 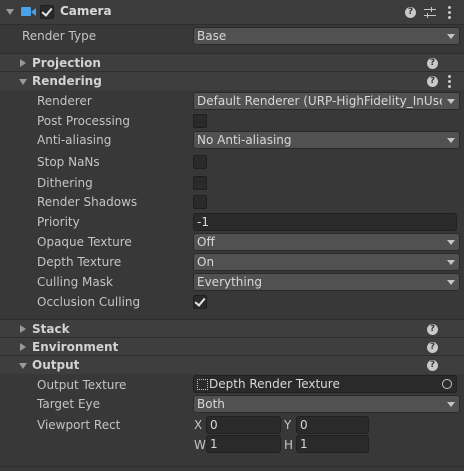 I want to click on post-processing-checkbox, so click(x=200, y=121).